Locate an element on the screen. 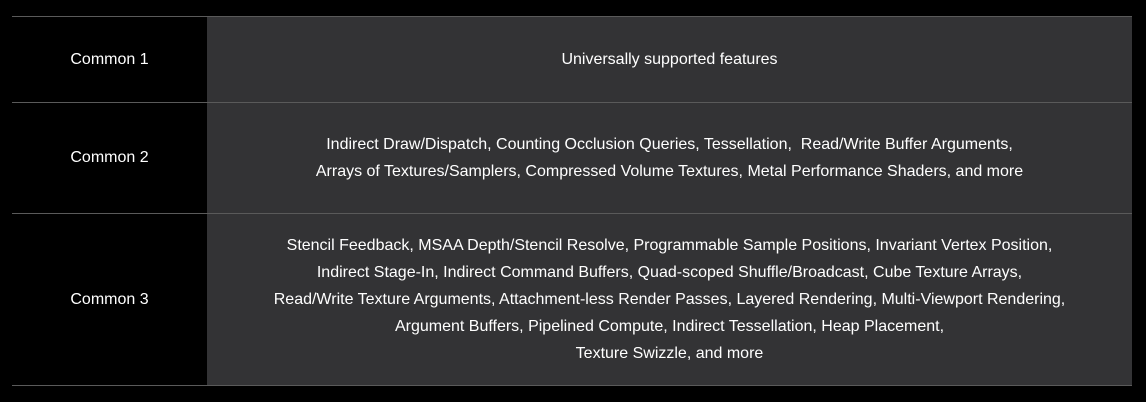 This screenshot has height=402, width=1146. row-label: Common 1 is located at coordinates (109, 59).